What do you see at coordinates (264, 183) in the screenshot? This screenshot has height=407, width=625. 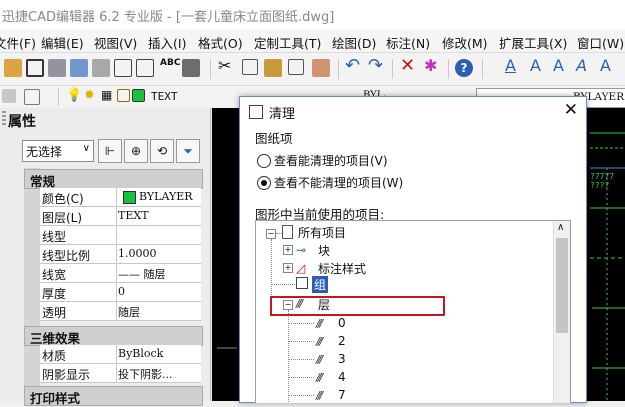 I see `radio-non-purgeable` at bounding box center [264, 183].